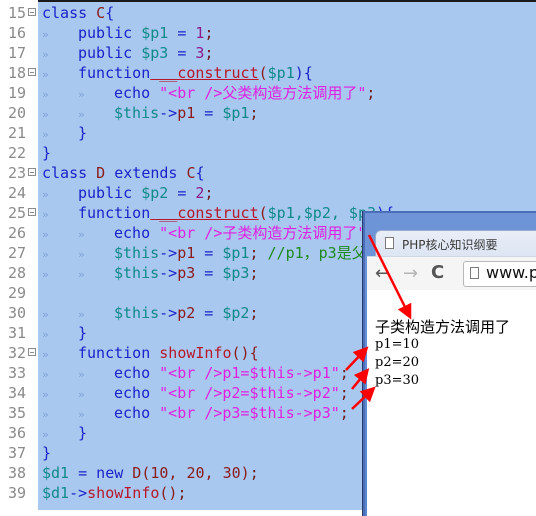 This screenshot has height=516, width=536. I want to click on code-token: C, so click(186, 173).